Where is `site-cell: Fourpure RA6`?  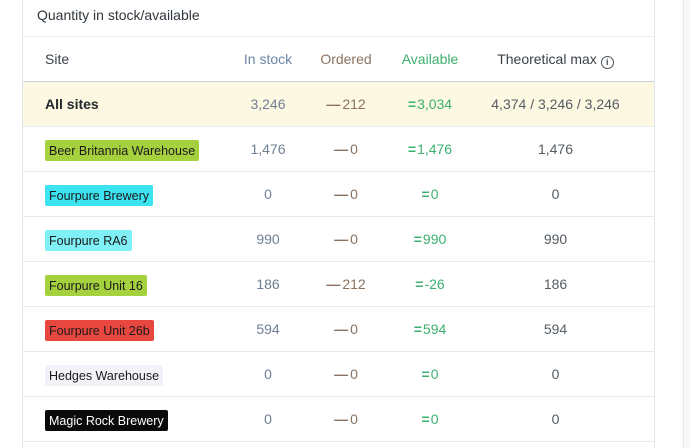
site-cell: Fourpure RA6 is located at coordinates (88, 239).